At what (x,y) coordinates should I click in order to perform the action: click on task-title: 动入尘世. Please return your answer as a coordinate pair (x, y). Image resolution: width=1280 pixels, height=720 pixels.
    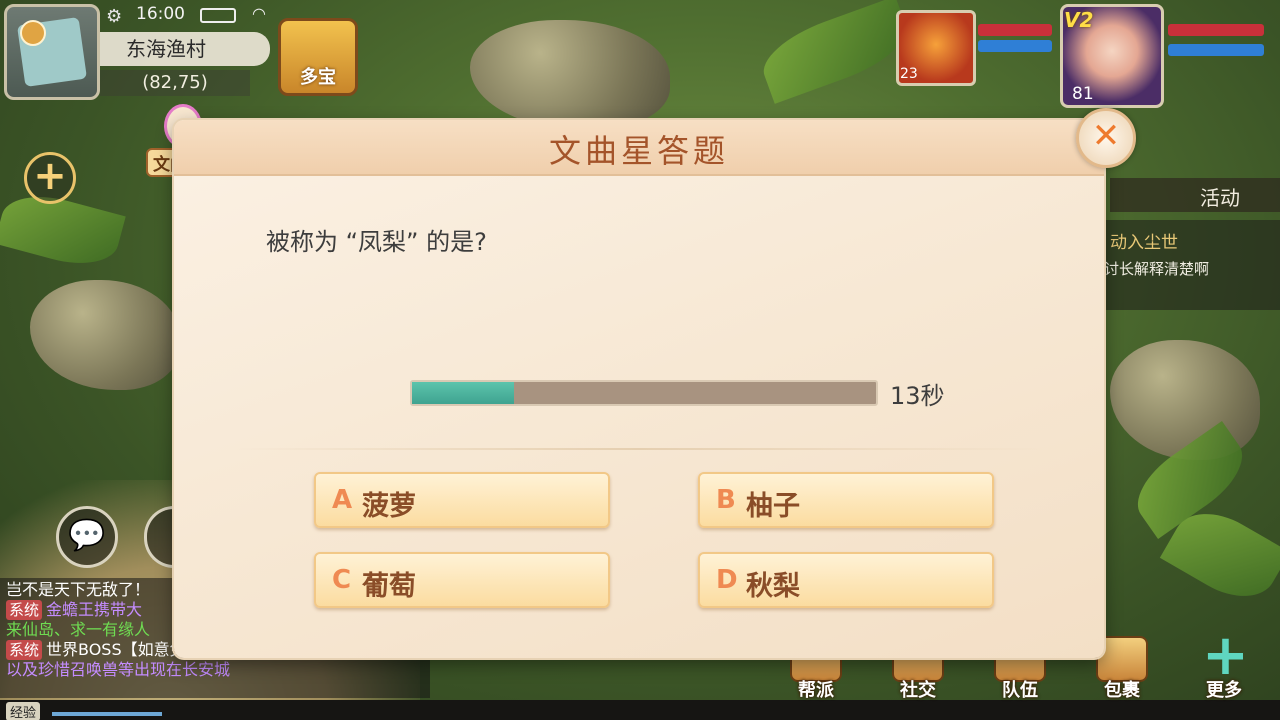
    Looking at the image, I should click on (1144, 243).